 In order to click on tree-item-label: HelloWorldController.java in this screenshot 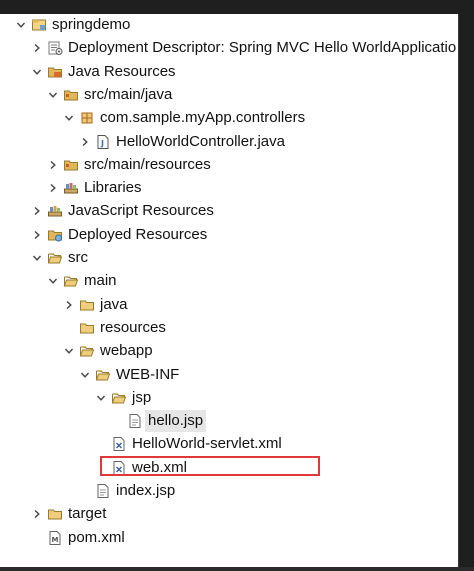, I will do `click(200, 141)`.